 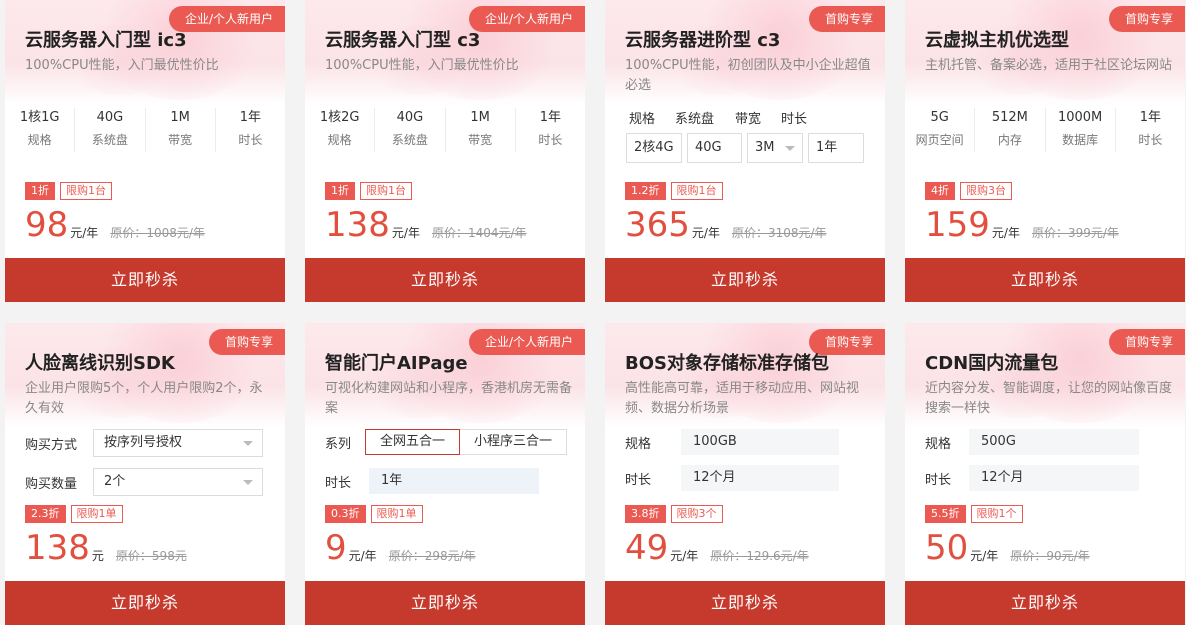 I want to click on series-option-full: 全网五合一, so click(x=413, y=442).